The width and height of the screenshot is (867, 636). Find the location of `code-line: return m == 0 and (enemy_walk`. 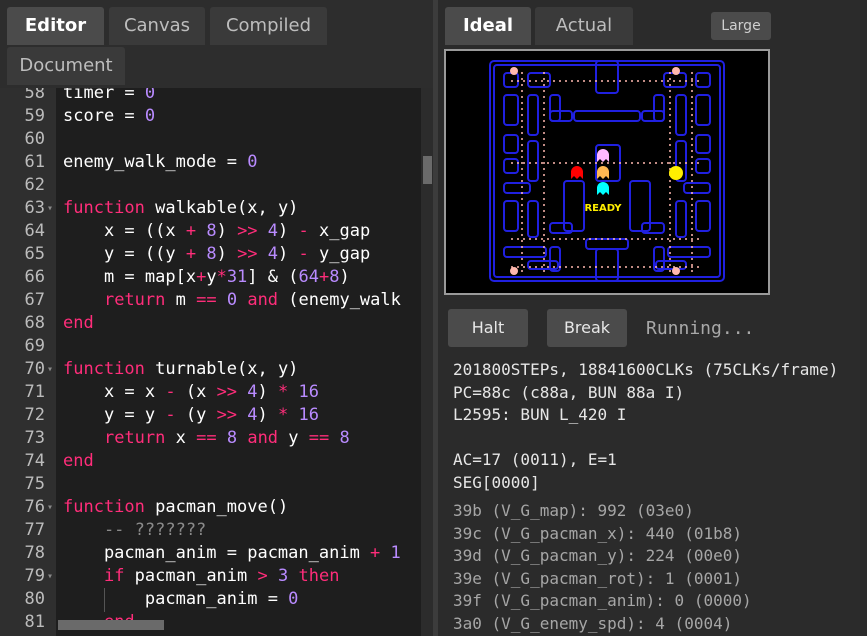

code-line: return m == 0 and (enemy_walk is located at coordinates (232, 300).